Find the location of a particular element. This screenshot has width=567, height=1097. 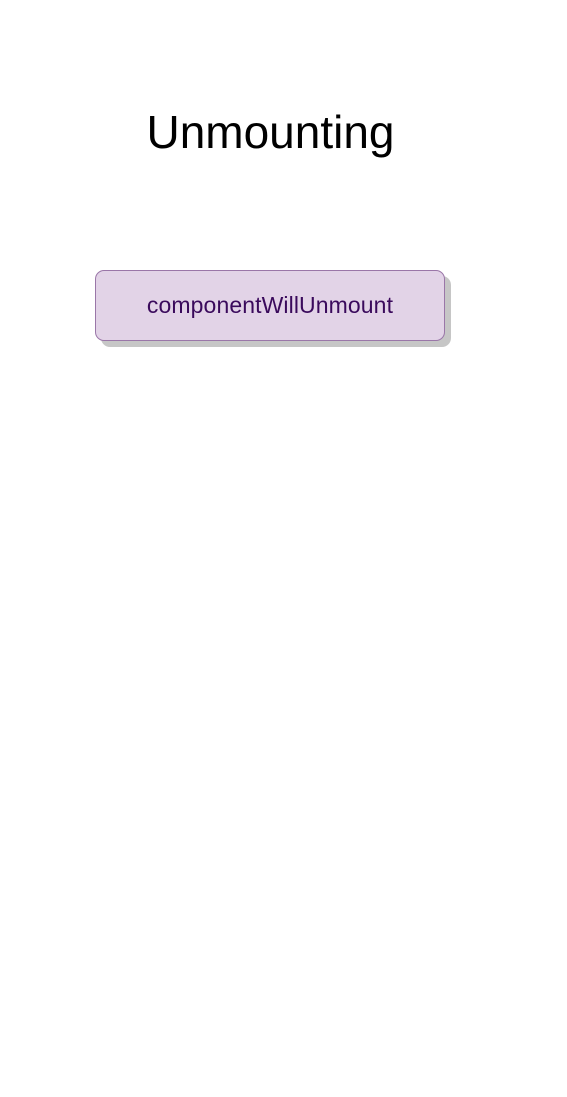

lifecycle-method-node: componentWillUnmount is located at coordinates (270, 305).